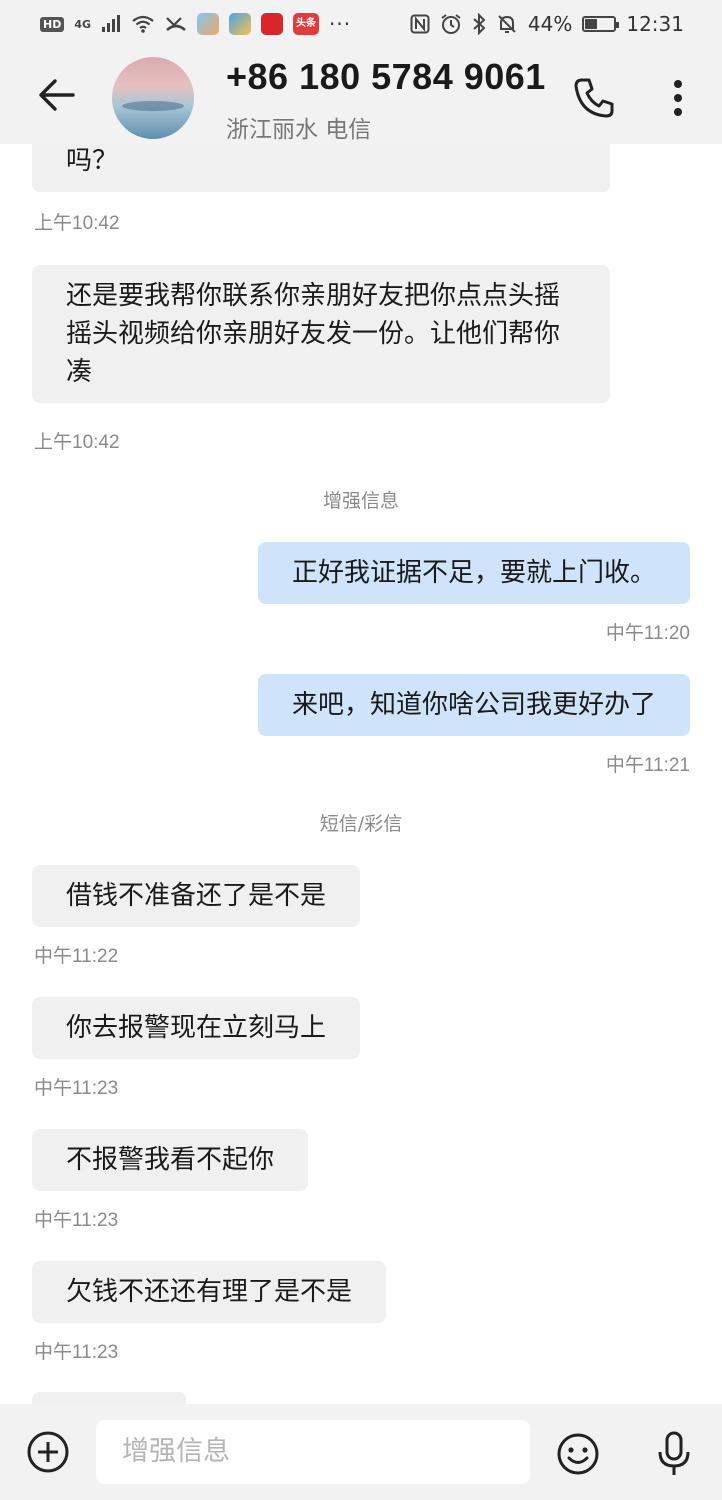  I want to click on call-button, so click(594, 98).